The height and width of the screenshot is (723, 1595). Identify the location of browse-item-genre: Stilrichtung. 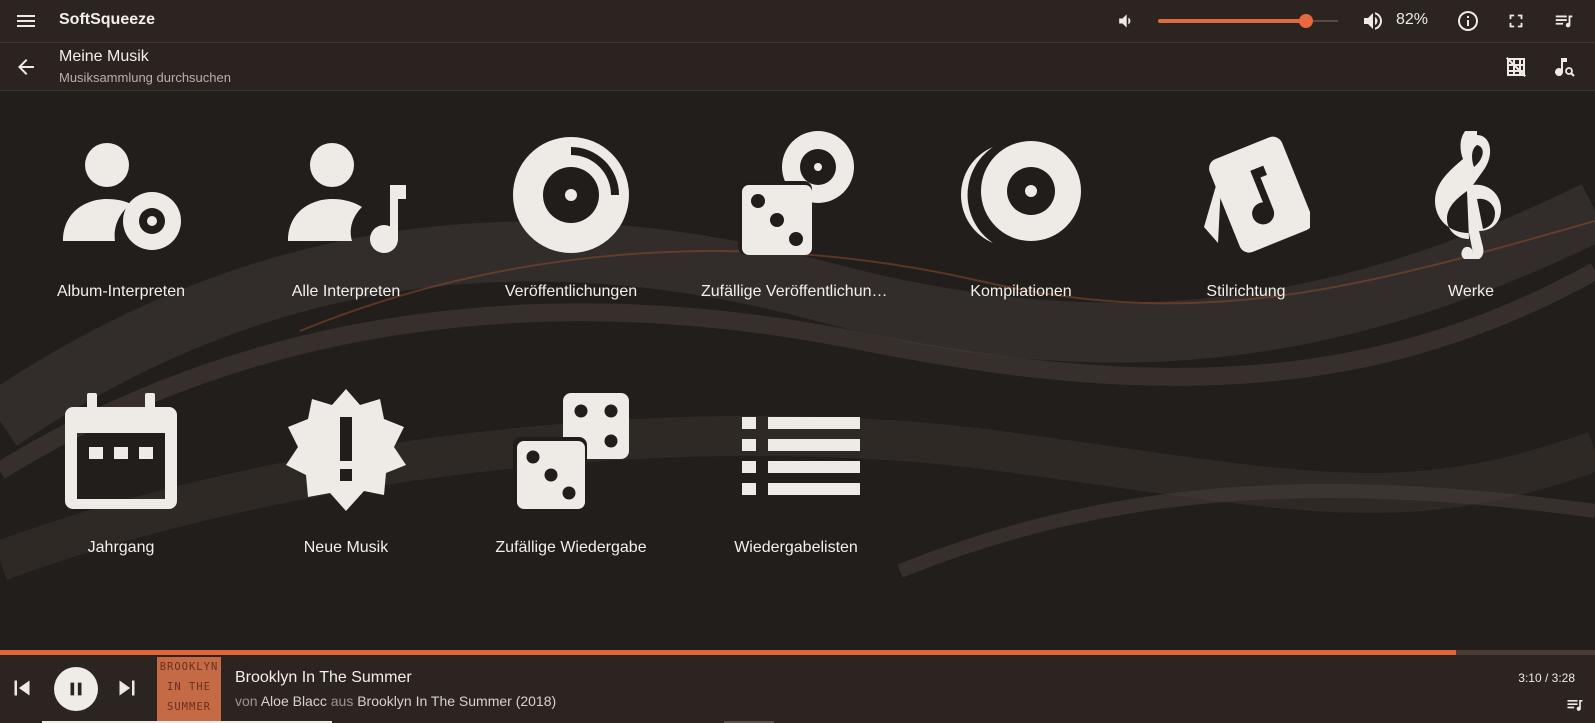
(1246, 206).